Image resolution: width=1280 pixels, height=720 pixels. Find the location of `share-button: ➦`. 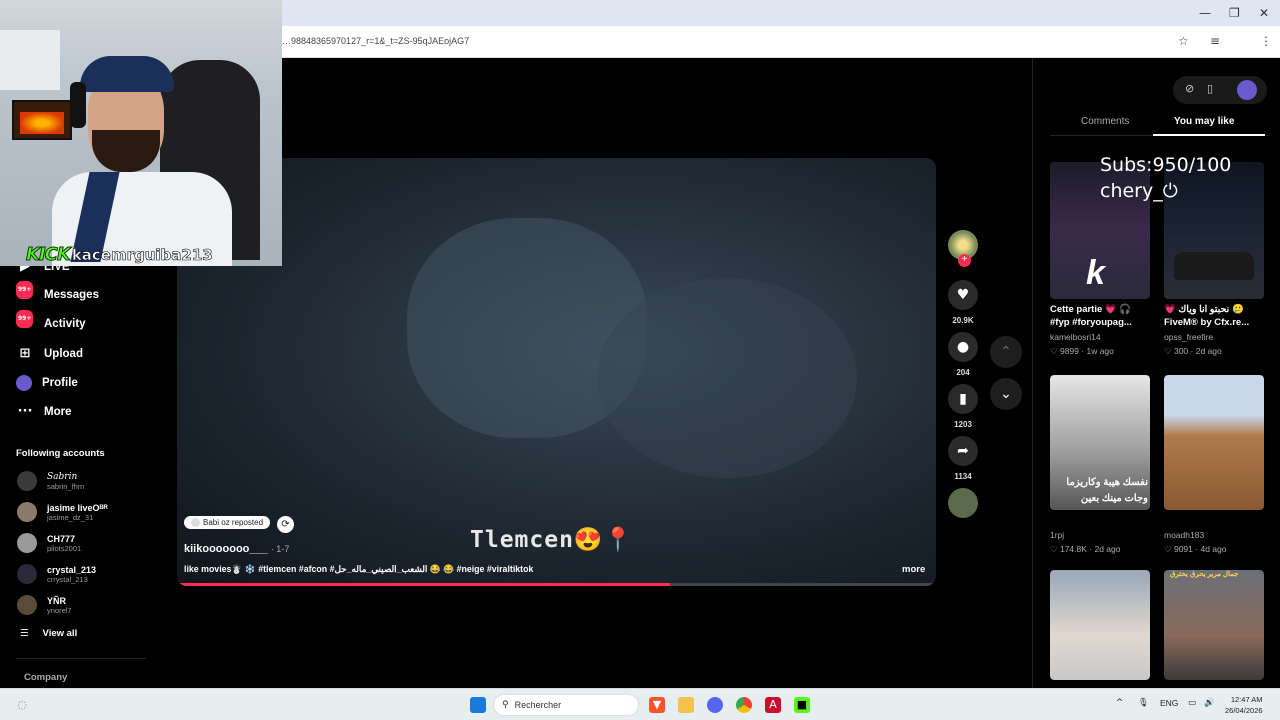

share-button: ➦ is located at coordinates (963, 451).